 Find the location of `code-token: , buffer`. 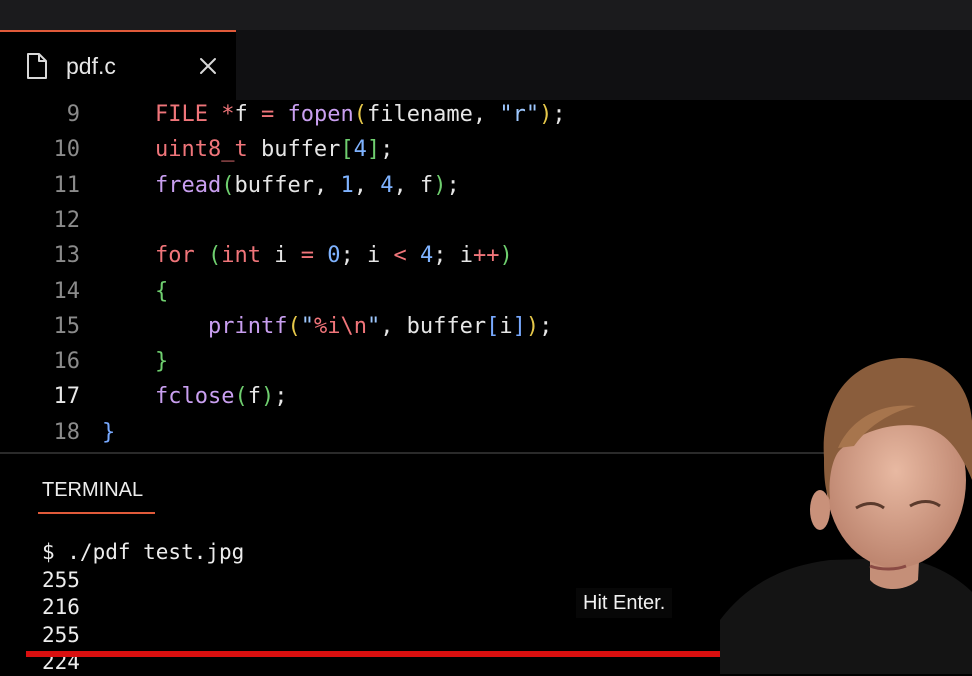

code-token: , buffer is located at coordinates (433, 326).